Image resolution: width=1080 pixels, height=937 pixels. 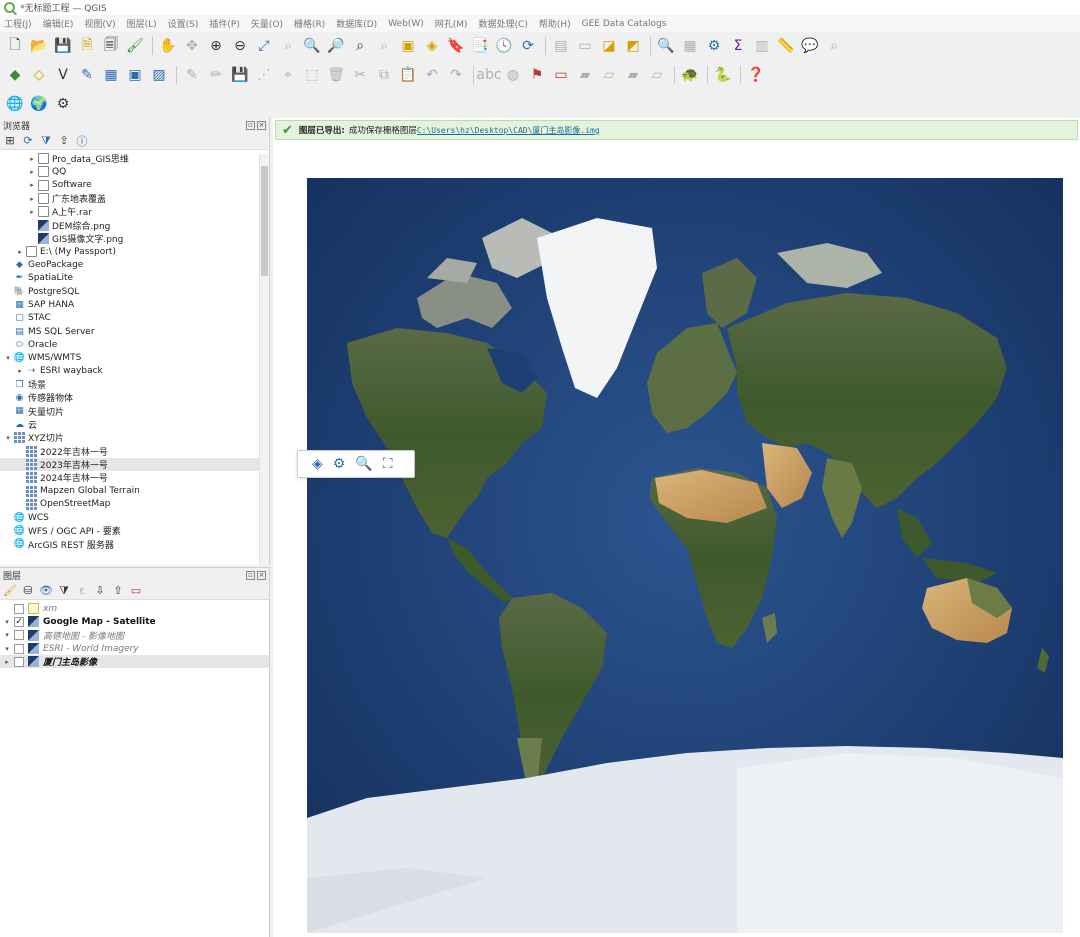 I want to click on new-3d-view-icon: ◈, so click(x=432, y=46).